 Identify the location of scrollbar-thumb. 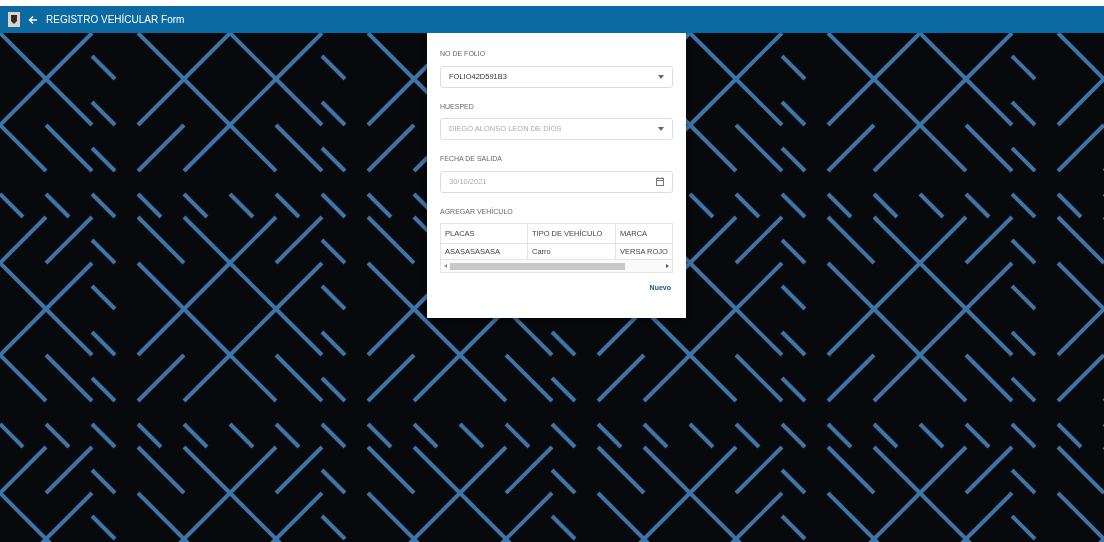
(537, 266).